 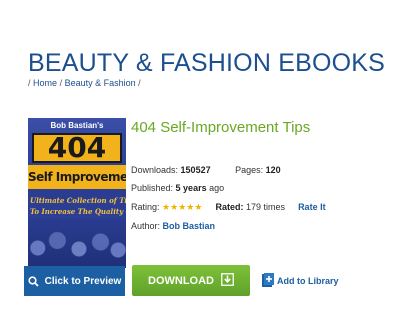 What do you see at coordinates (155, 170) in the screenshot?
I see `downloads-label: Downloads:` at bounding box center [155, 170].